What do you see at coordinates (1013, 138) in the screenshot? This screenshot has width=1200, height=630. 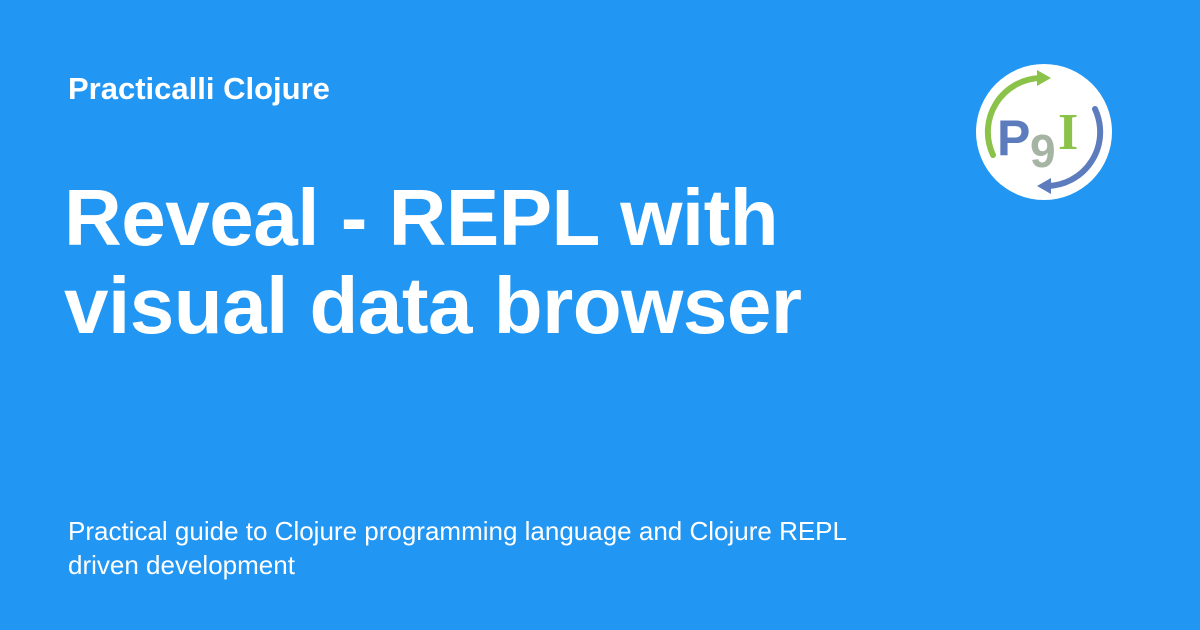 I see `svg-text: P` at bounding box center [1013, 138].